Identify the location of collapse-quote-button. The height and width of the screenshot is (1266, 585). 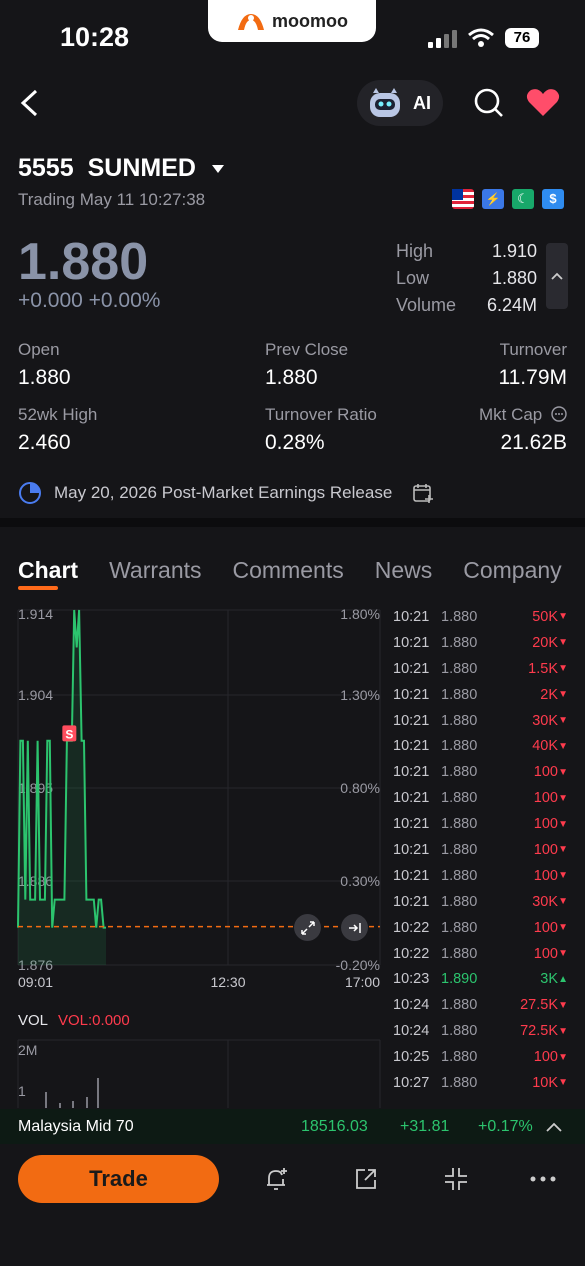
(557, 276).